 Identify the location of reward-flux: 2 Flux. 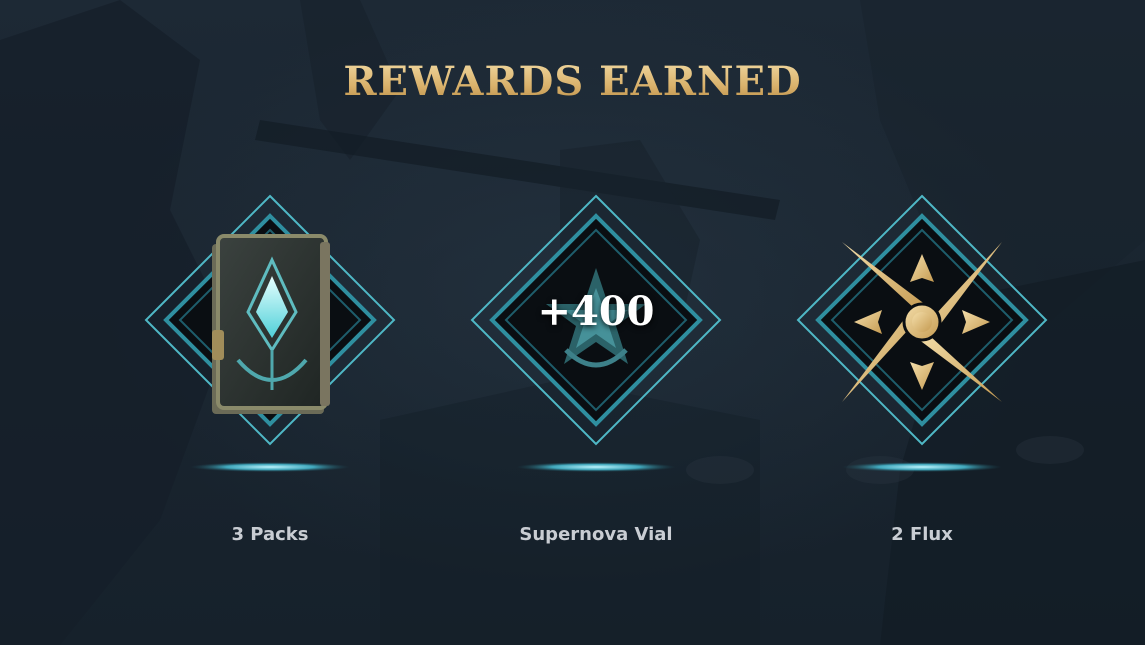
(922, 380).